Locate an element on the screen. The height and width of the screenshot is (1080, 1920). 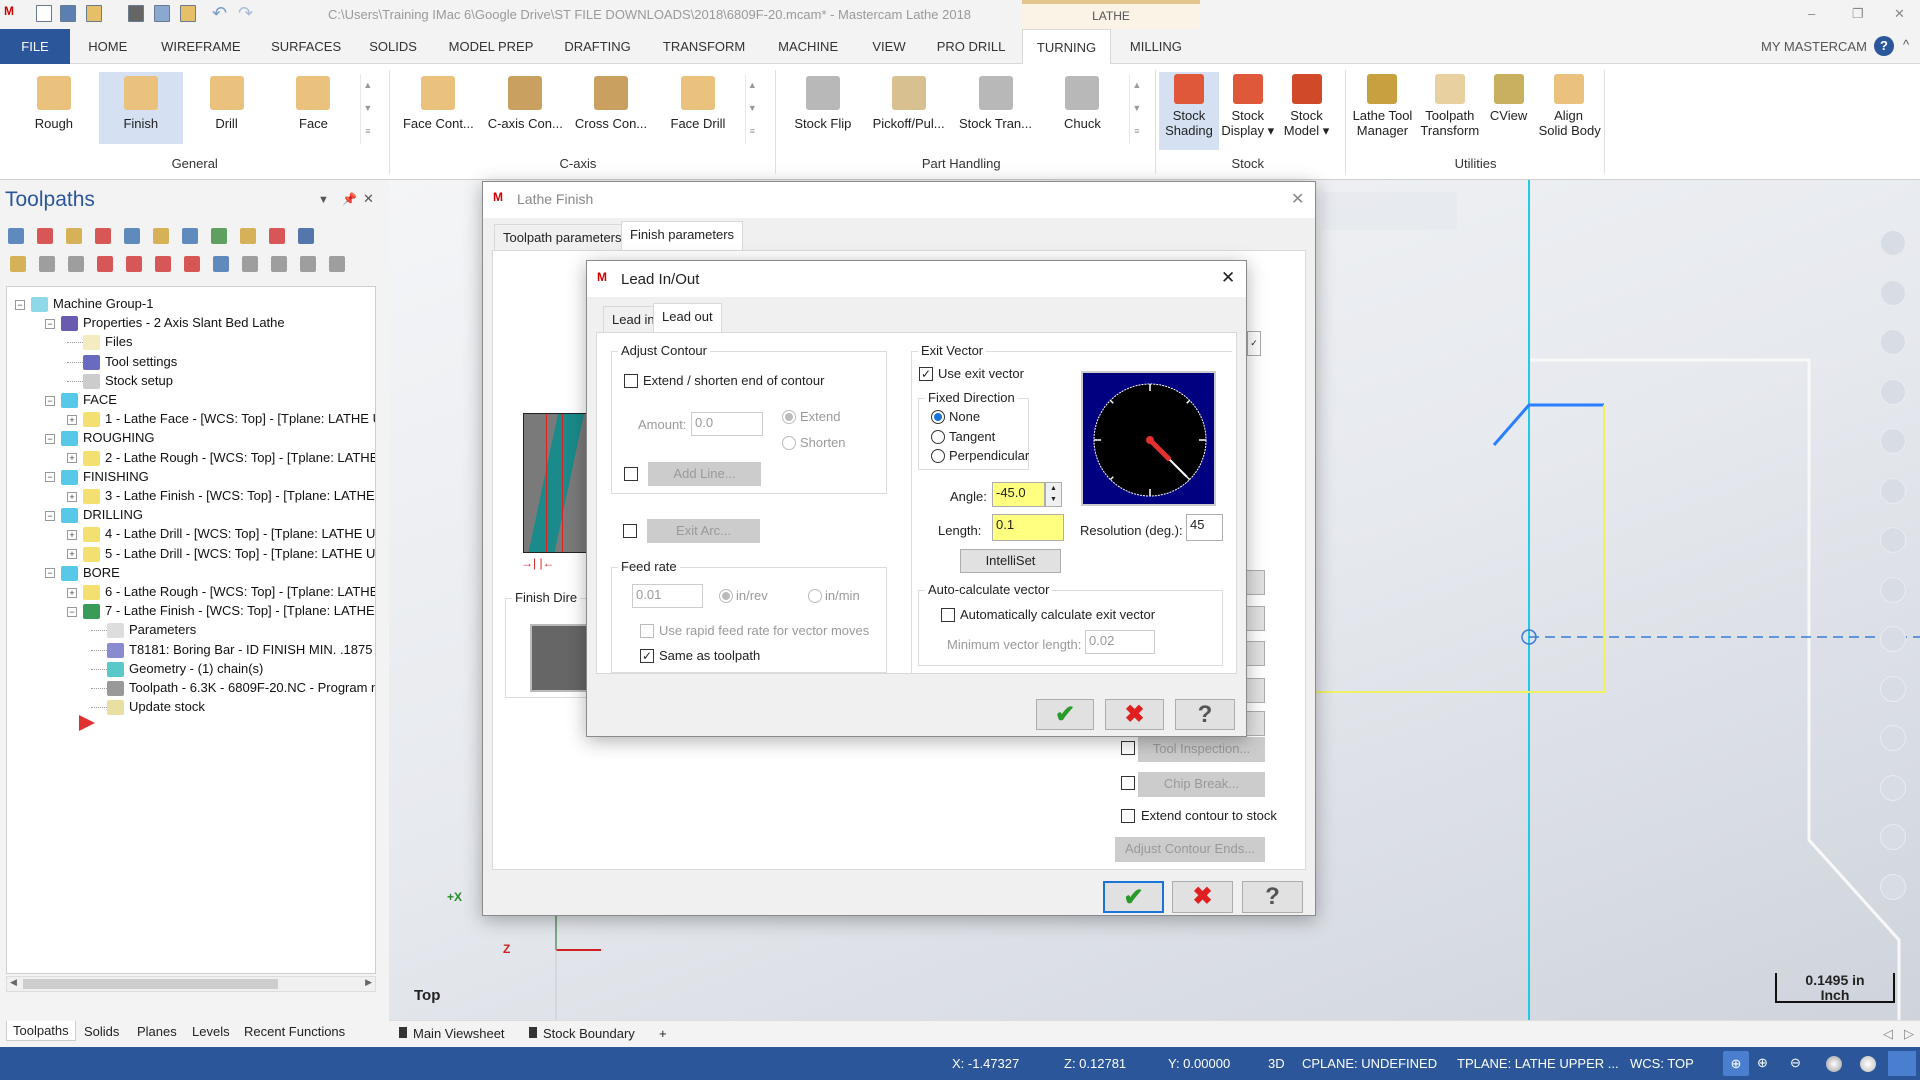
my-mastercam-link: MY MASTERCAM is located at coordinates (1814, 46).